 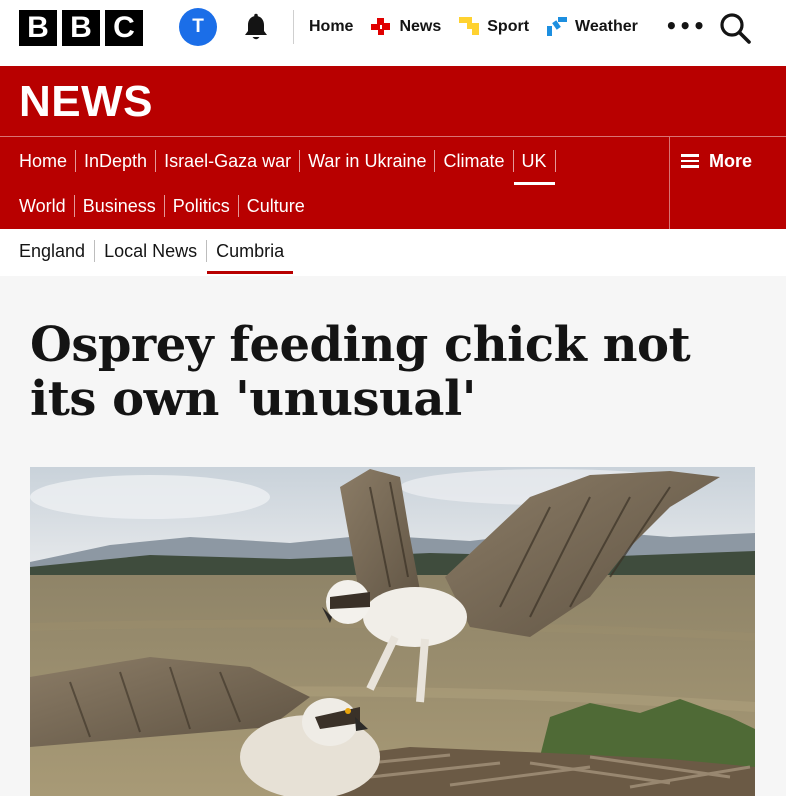 What do you see at coordinates (555, 161) in the screenshot?
I see `nav-separator` at bounding box center [555, 161].